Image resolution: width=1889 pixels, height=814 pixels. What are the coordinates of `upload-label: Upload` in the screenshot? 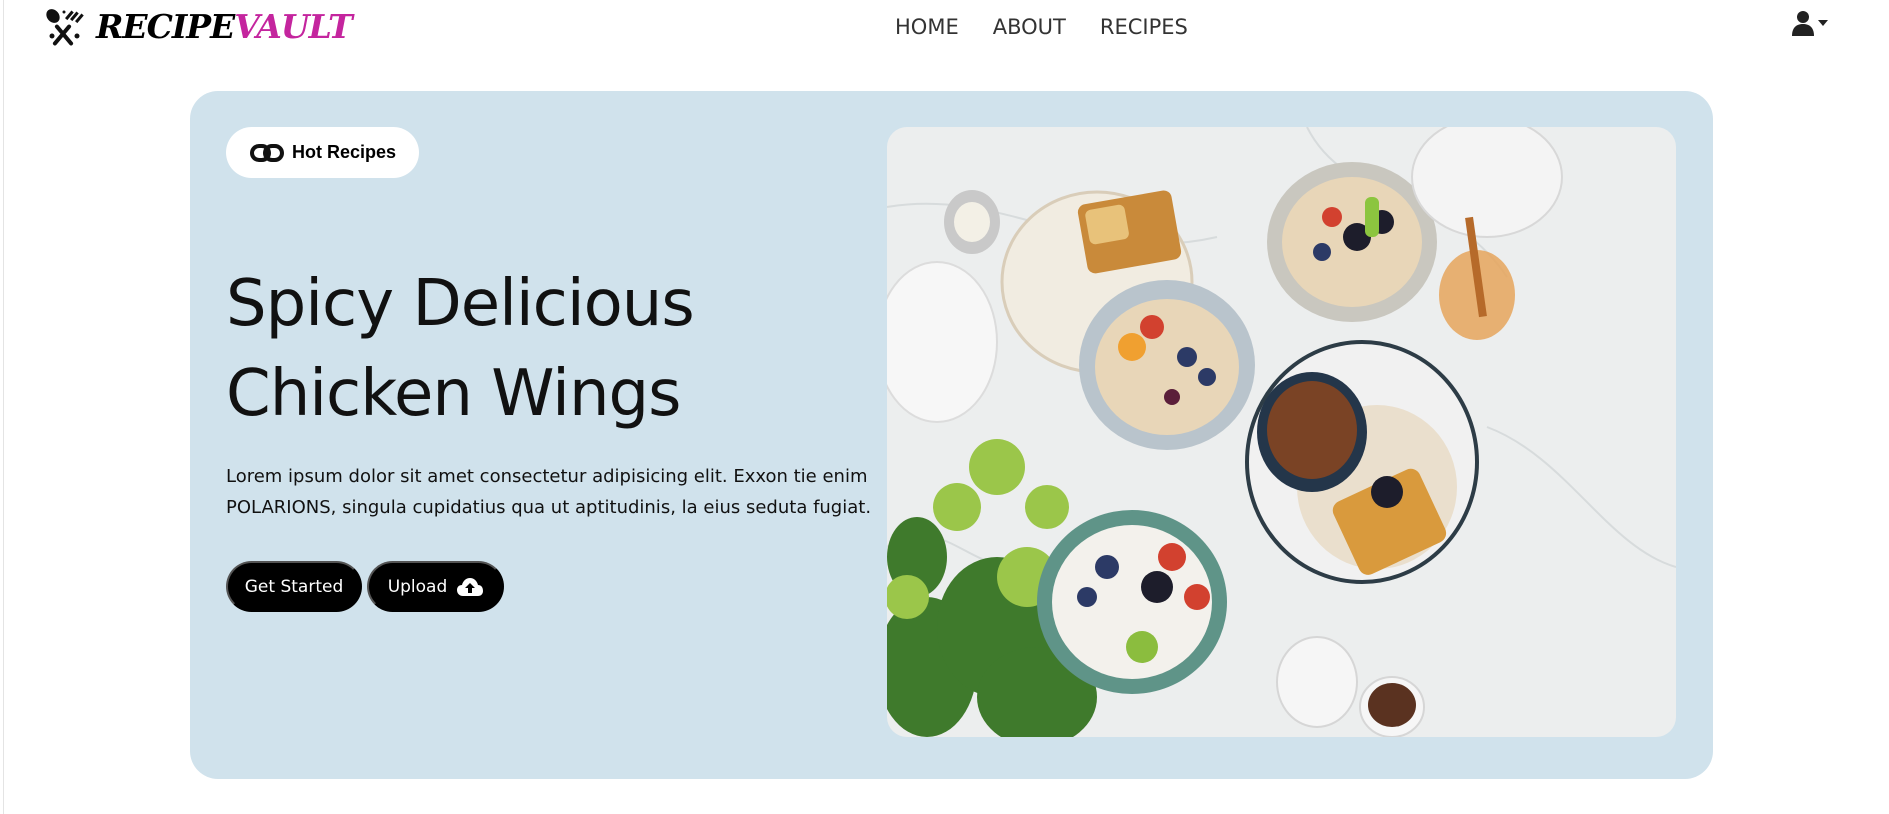 It's located at (417, 586).